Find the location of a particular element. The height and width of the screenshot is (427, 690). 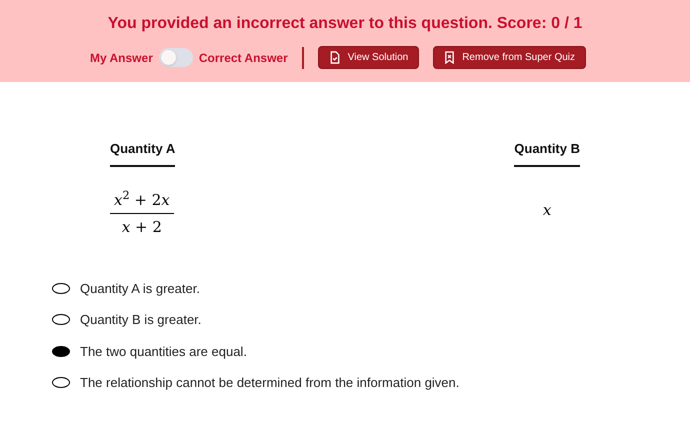

result-message: You provided an incorrect answer to this question. Score: 0 / 1 is located at coordinates (345, 24).